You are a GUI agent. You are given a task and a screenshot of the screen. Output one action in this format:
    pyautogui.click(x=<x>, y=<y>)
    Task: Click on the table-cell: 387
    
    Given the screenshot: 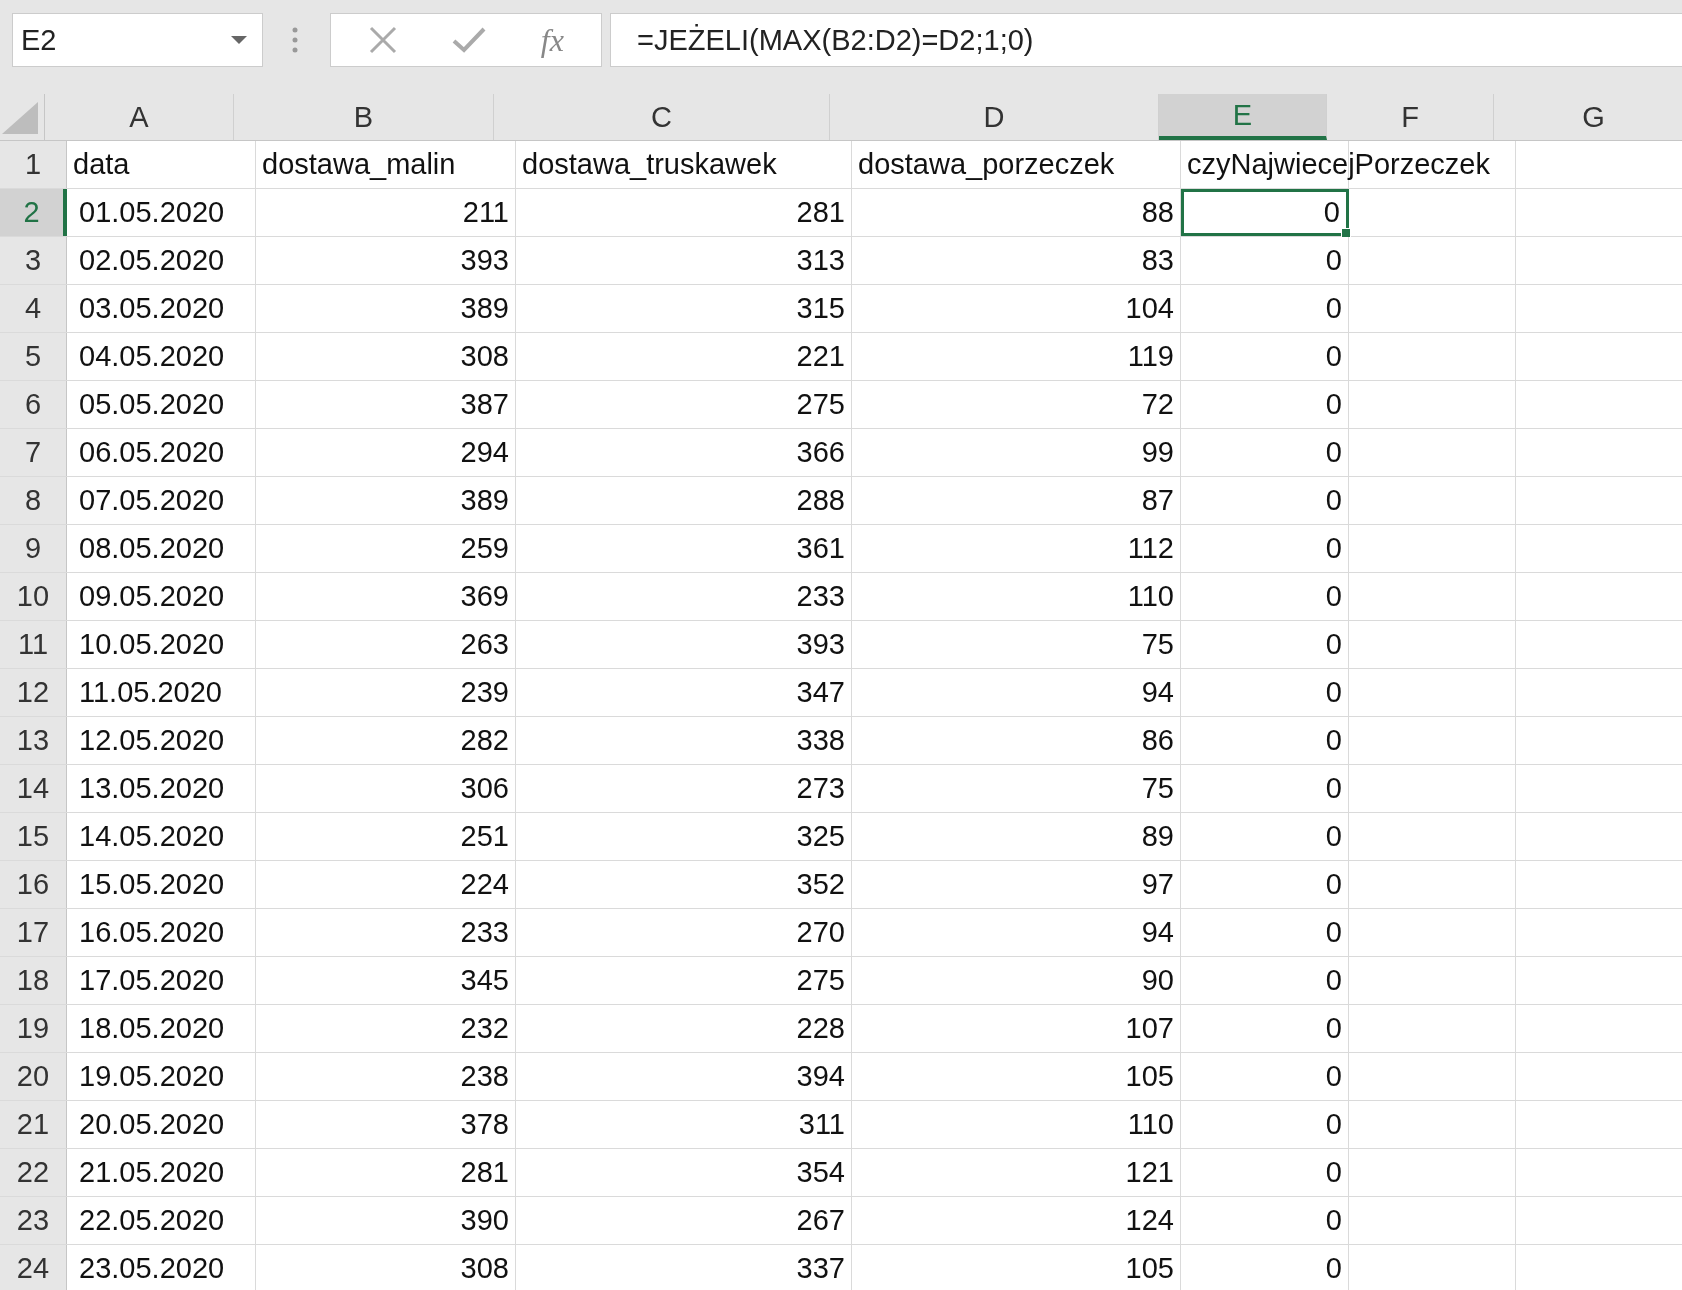 What is the action you would take?
    pyautogui.click(x=484, y=404)
    